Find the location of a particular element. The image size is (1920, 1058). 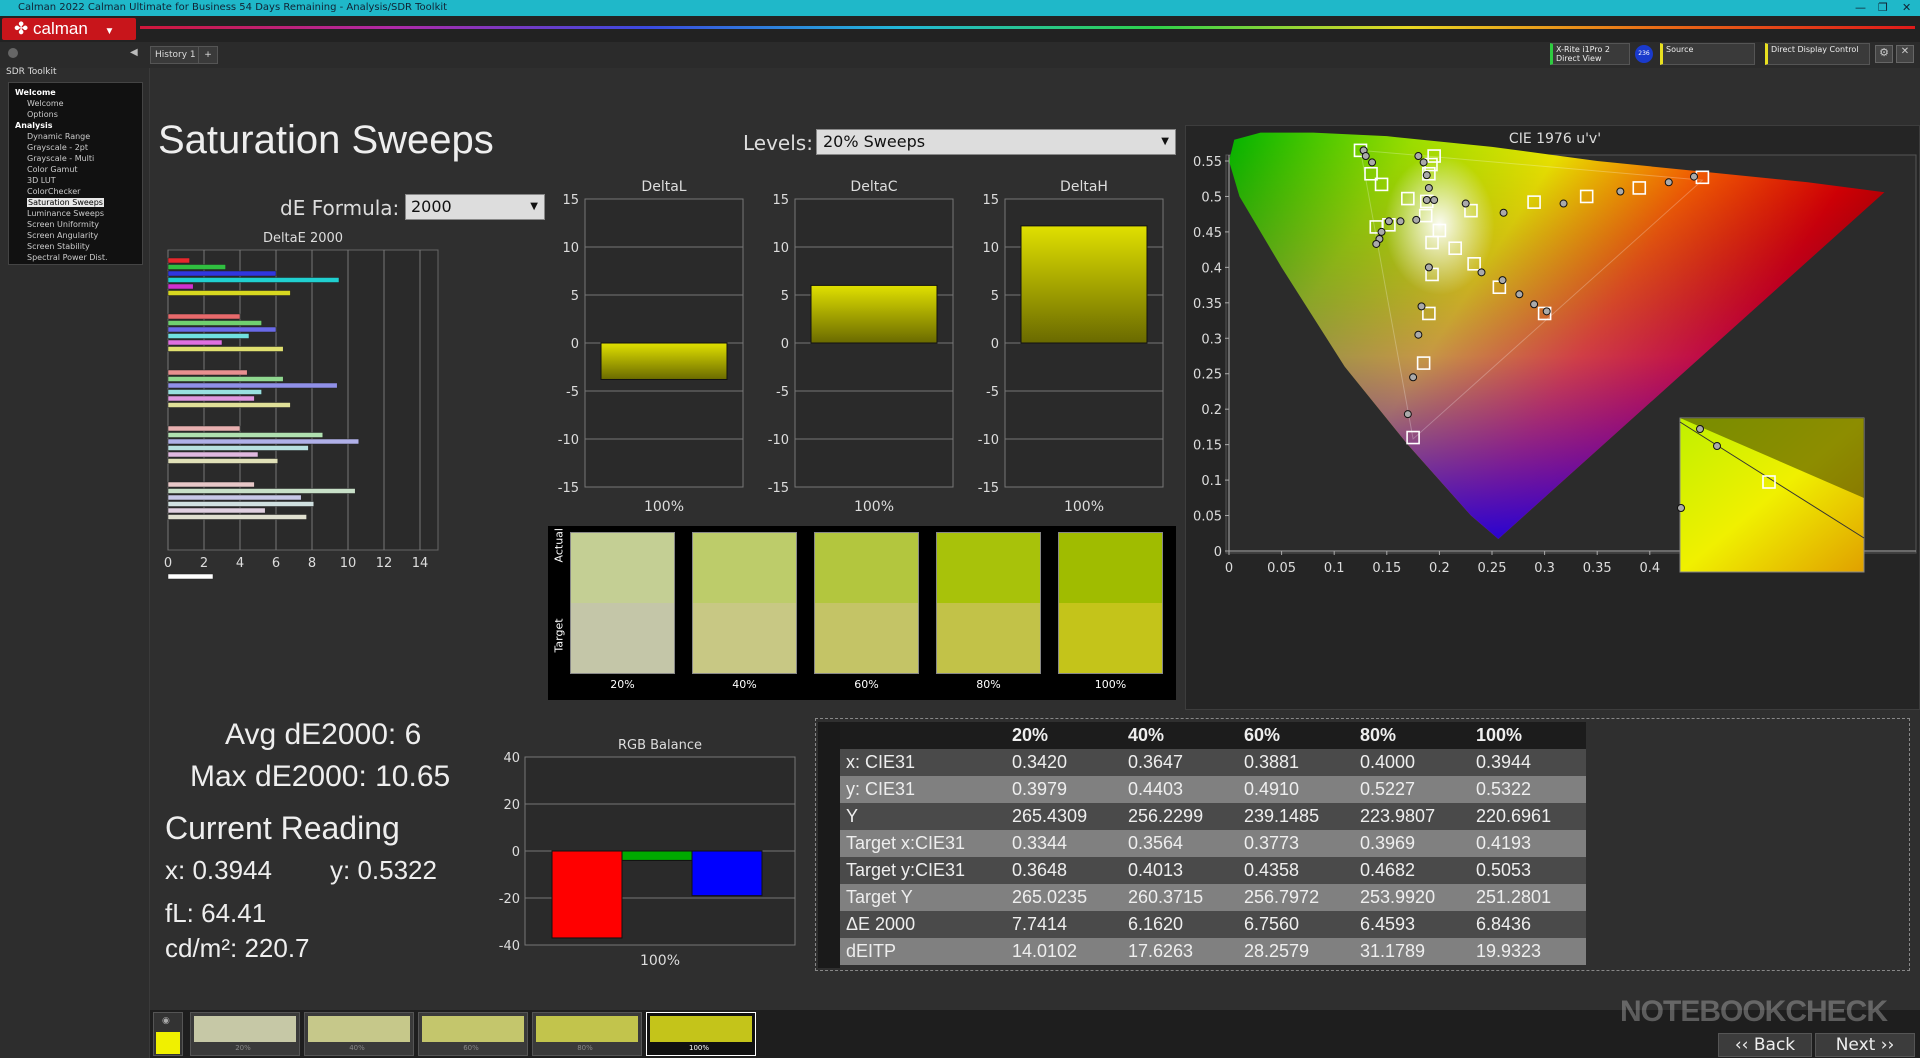

table-cell: 0.3420 is located at coordinates (1064, 762).